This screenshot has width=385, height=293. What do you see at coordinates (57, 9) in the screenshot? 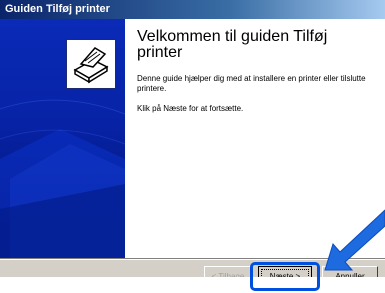
I see `window-title: Guiden Tilføj printer` at bounding box center [57, 9].